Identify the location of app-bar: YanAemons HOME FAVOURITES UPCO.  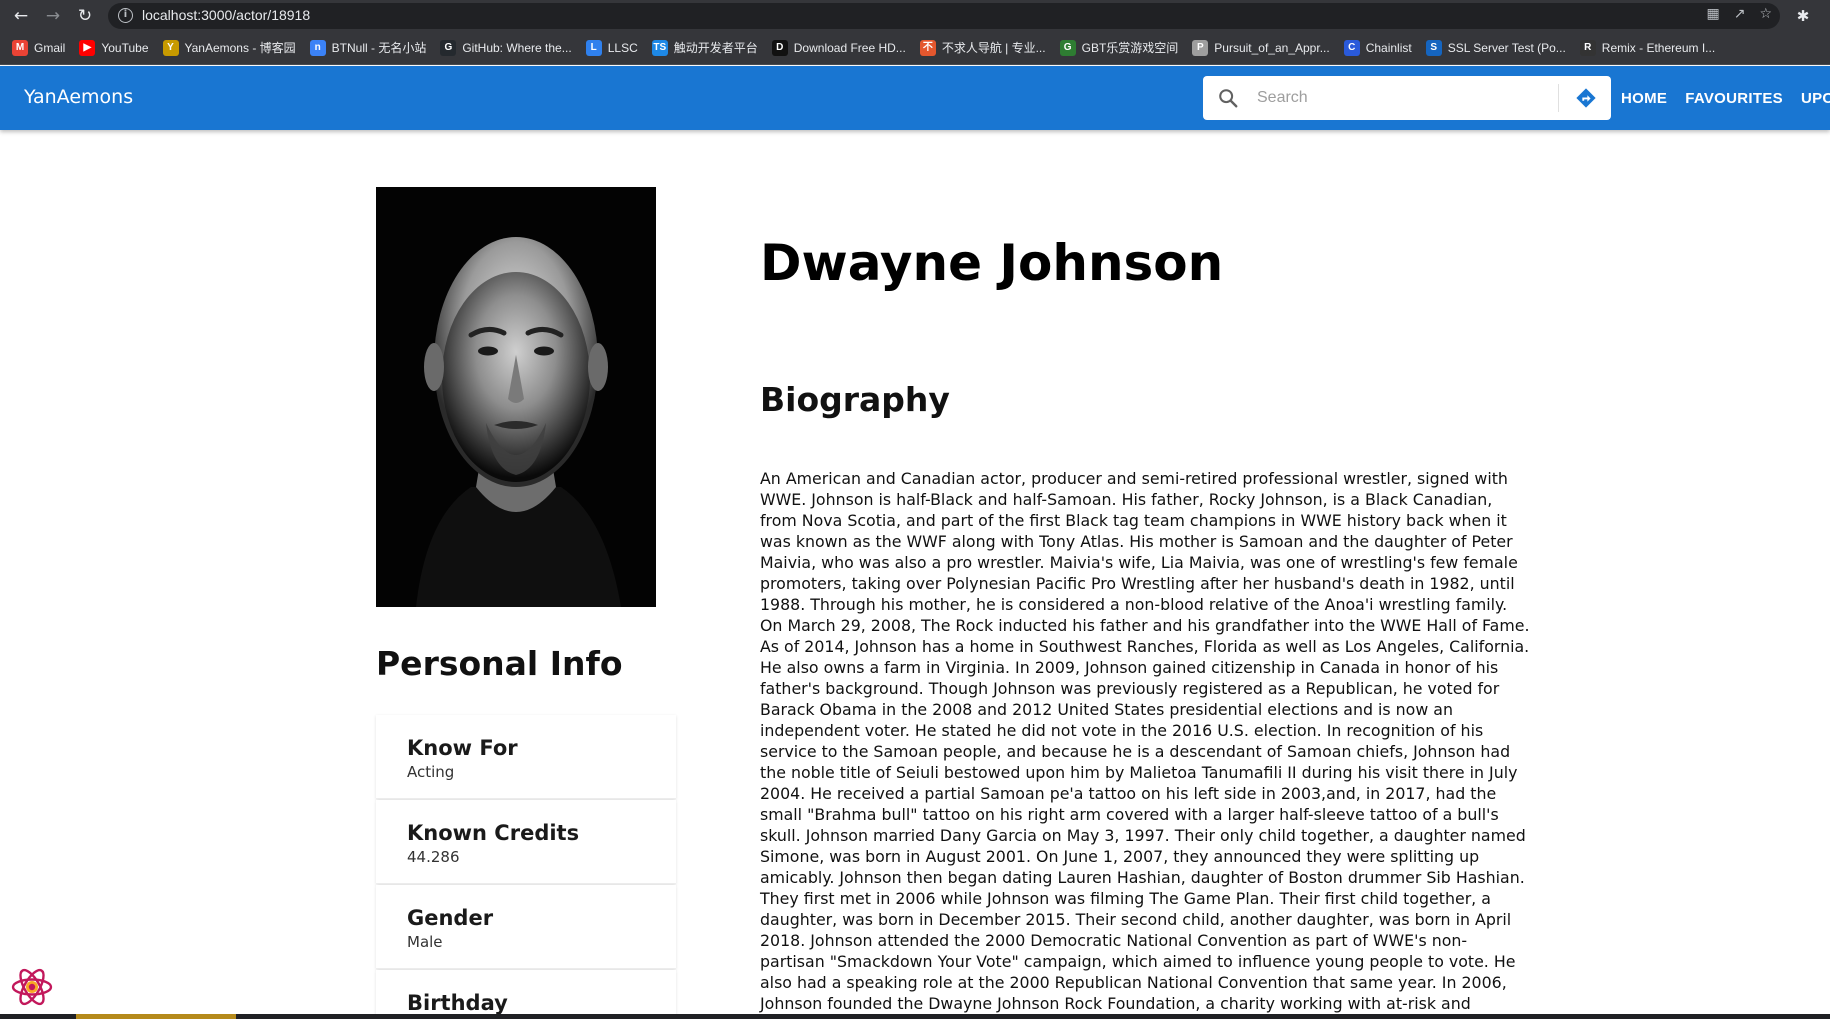
(915, 98).